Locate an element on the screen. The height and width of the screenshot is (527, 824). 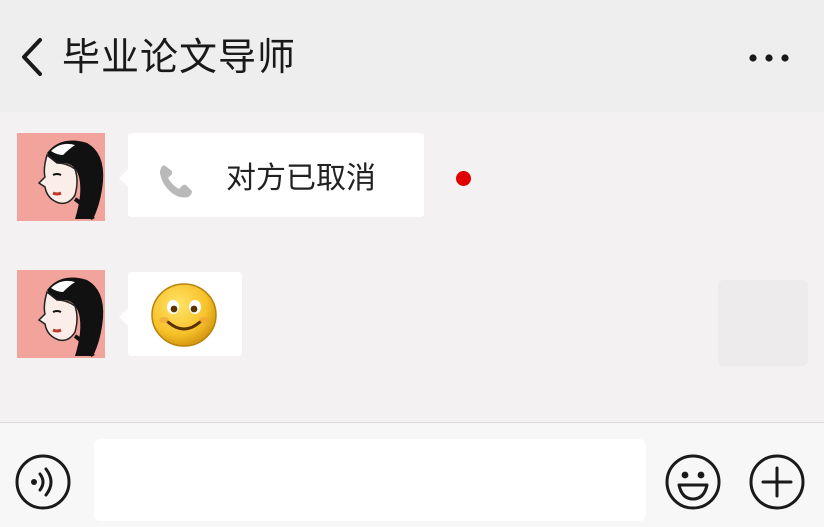
phone-icon is located at coordinates (176, 181).